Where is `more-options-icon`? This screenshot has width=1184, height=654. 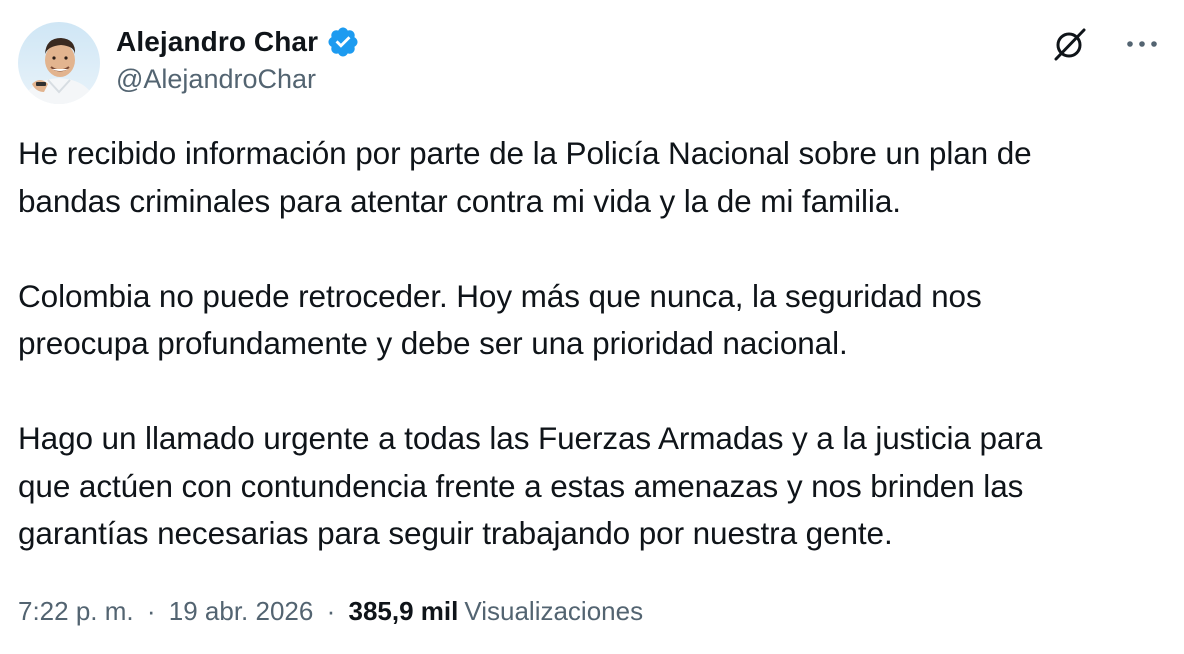 more-options-icon is located at coordinates (1142, 44).